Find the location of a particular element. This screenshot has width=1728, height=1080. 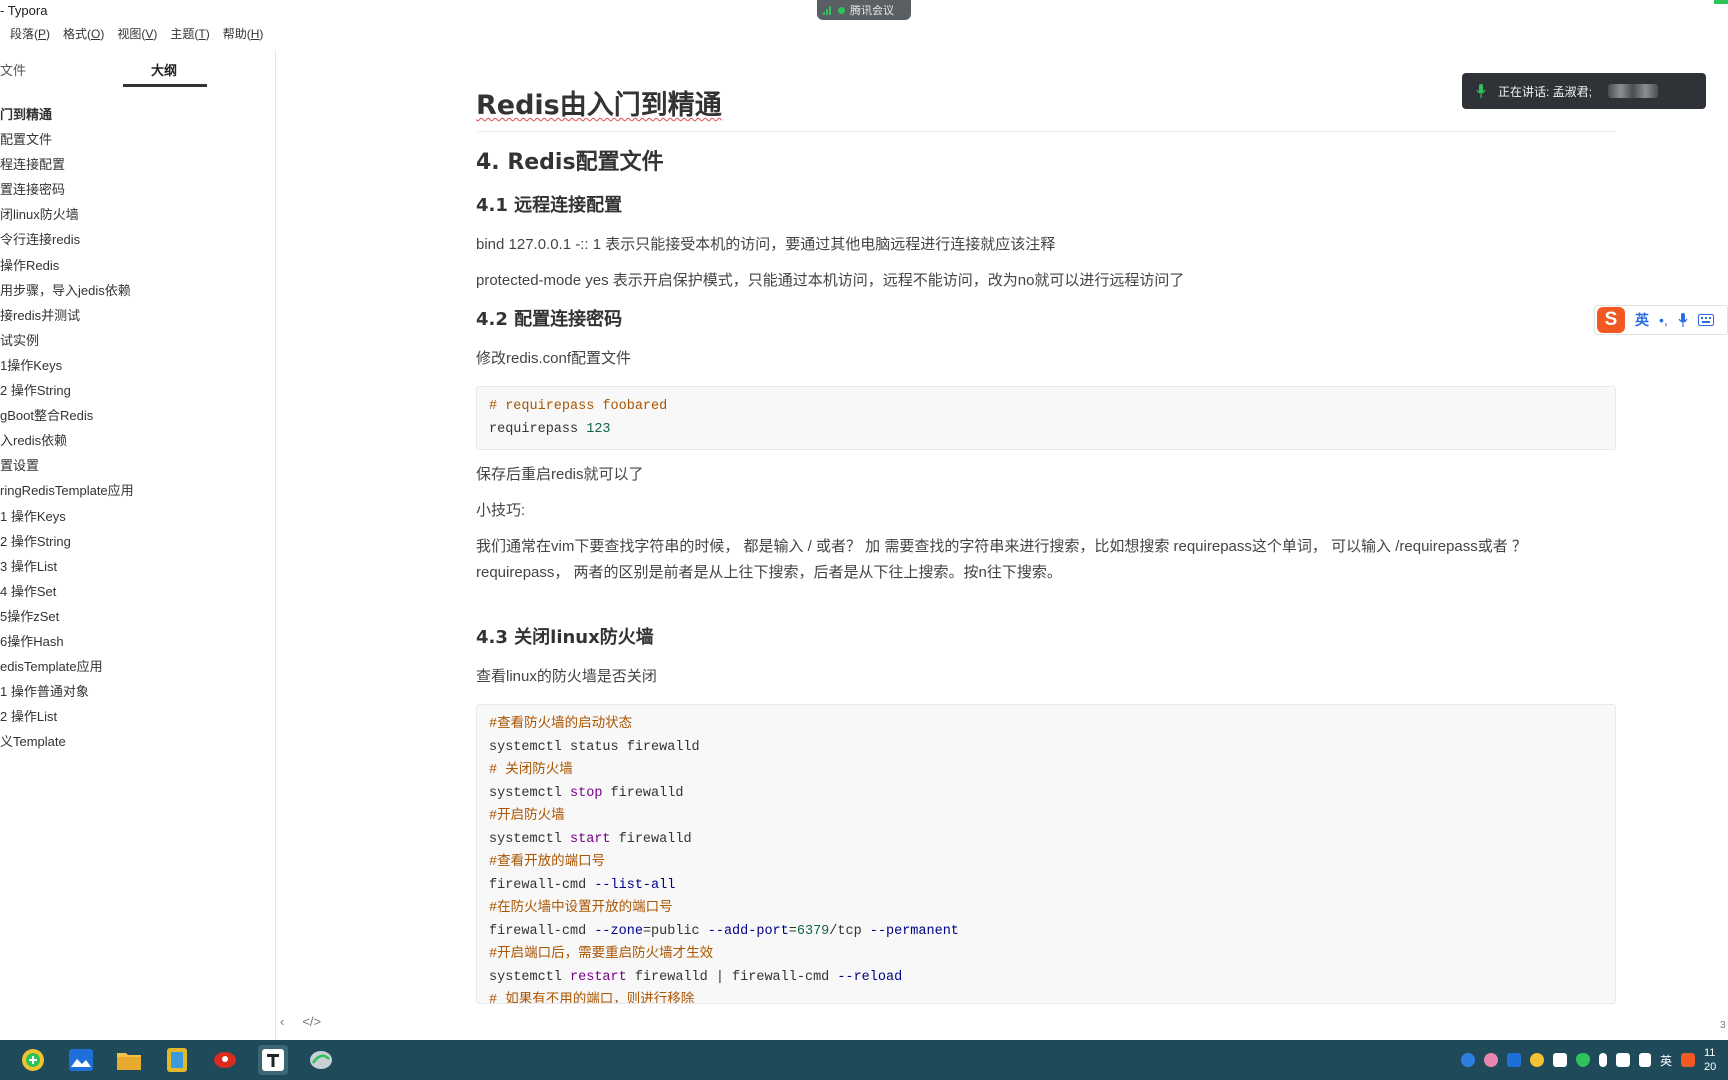

start-launcher-icon is located at coordinates (33, 1060).